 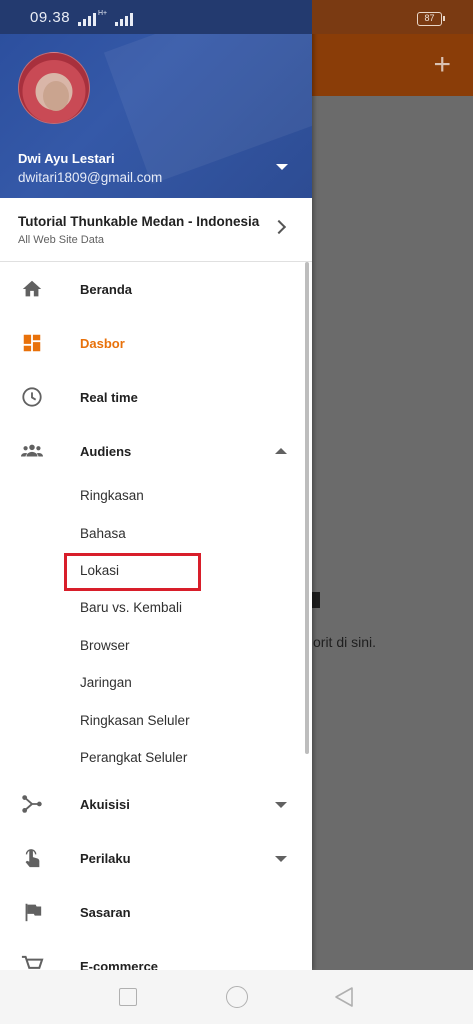 I want to click on collapse-icon, so click(x=281, y=451).